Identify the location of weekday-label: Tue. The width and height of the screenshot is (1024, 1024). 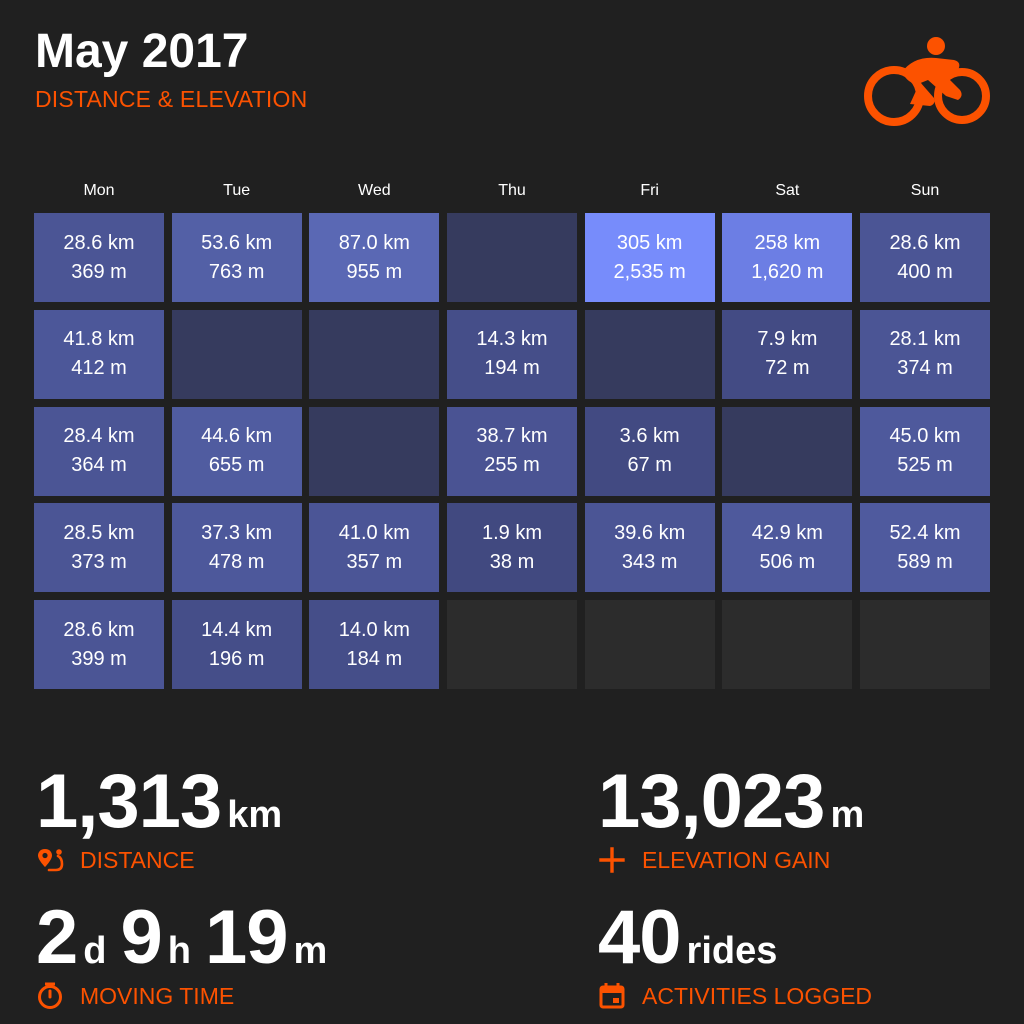
(237, 190).